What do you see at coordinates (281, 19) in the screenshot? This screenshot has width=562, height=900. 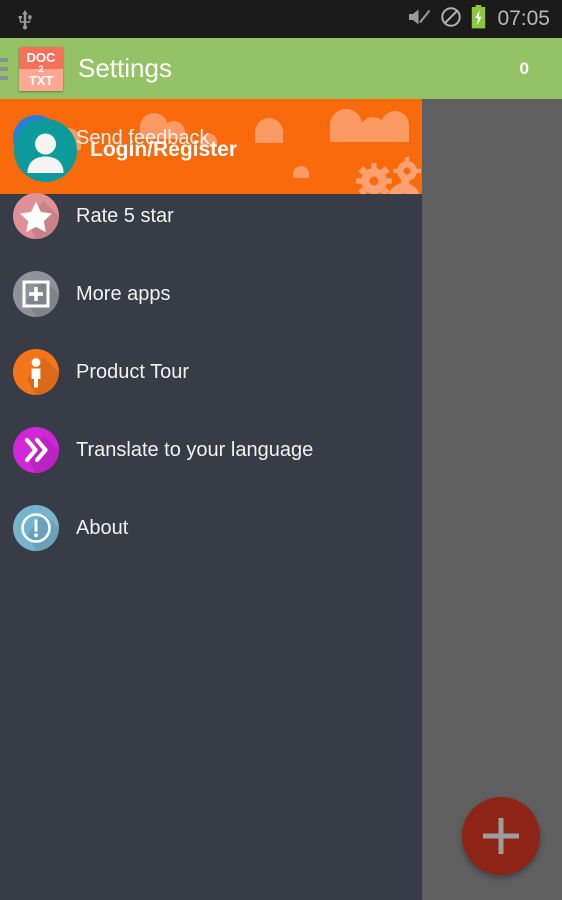 I see `status-bar: 07:05` at bounding box center [281, 19].